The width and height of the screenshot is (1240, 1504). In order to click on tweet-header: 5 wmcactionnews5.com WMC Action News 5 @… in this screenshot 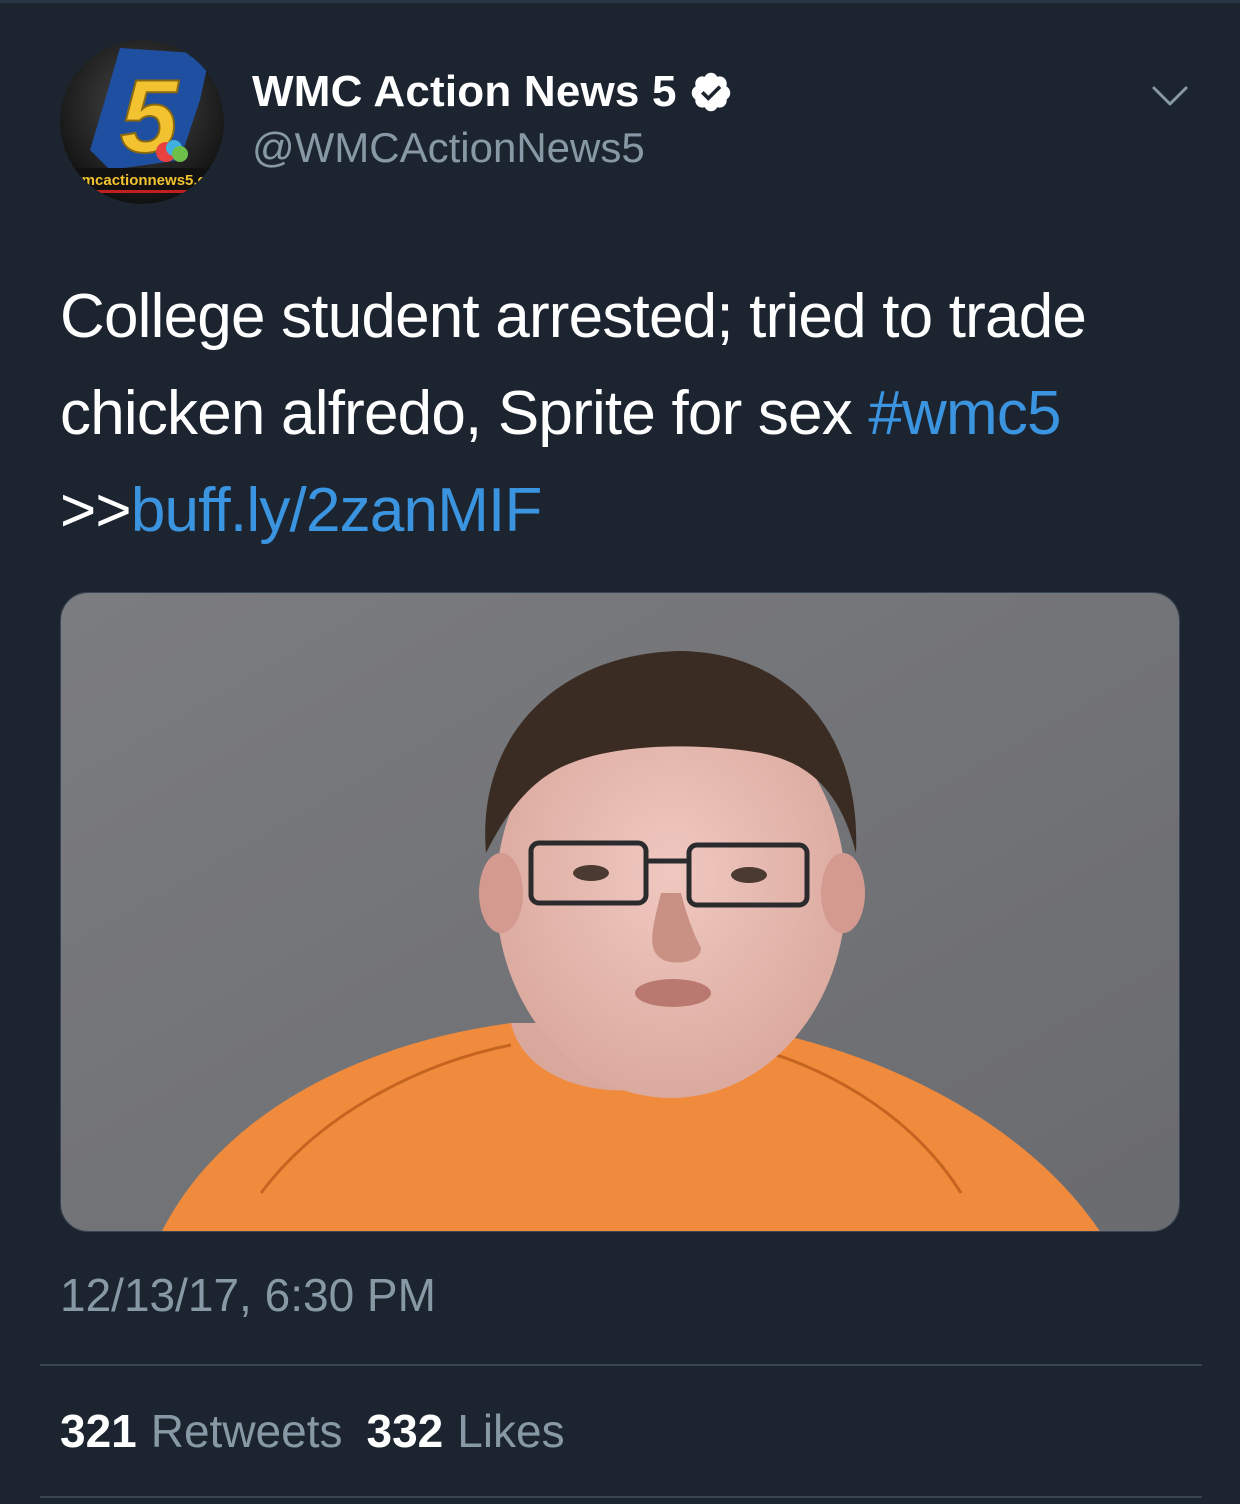, I will do `click(630, 125)`.